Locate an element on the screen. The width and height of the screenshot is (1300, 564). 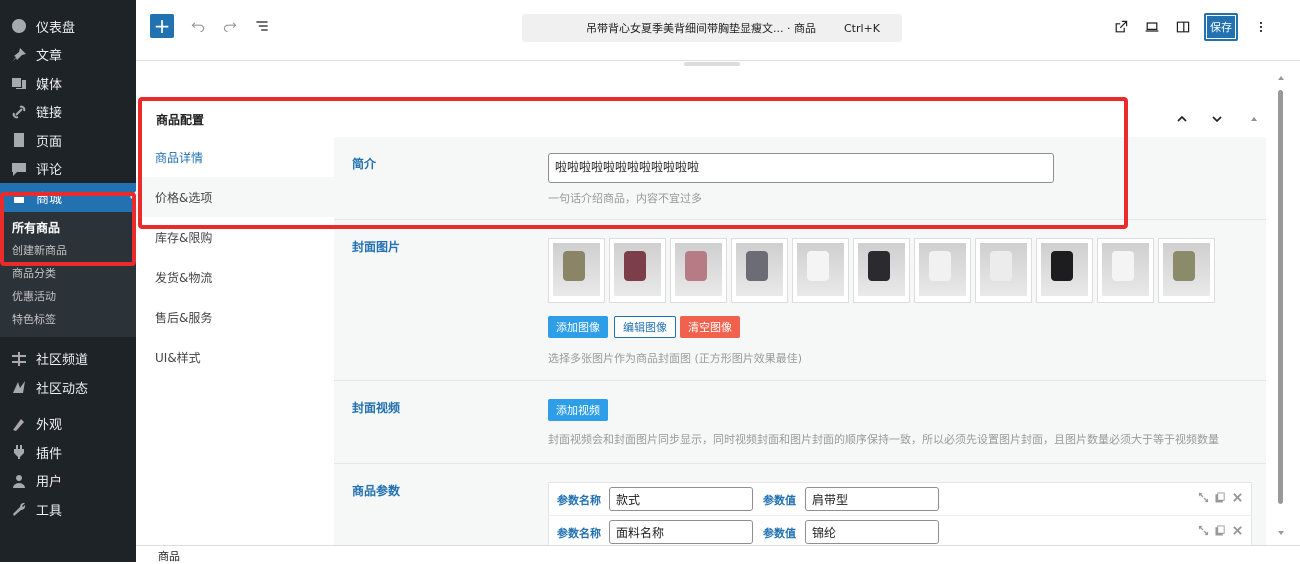
redo-icon is located at coordinates (230, 27).